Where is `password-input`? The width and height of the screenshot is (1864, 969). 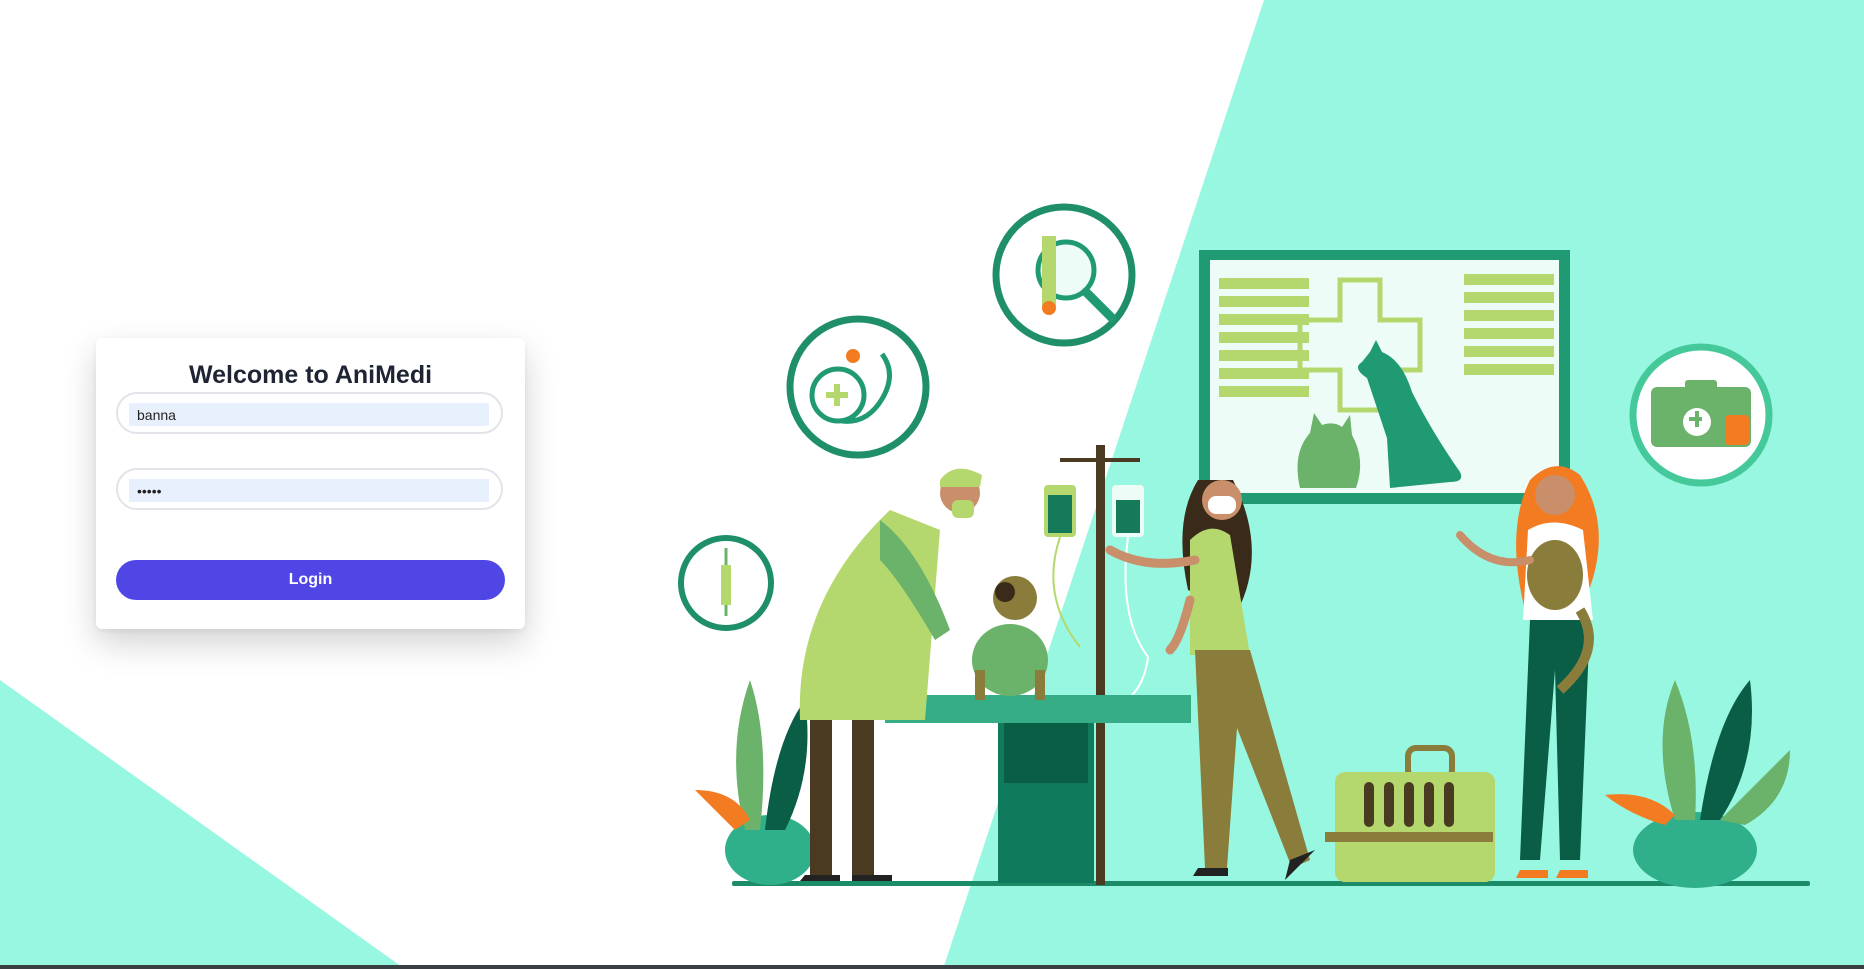
password-input is located at coordinates (309, 490).